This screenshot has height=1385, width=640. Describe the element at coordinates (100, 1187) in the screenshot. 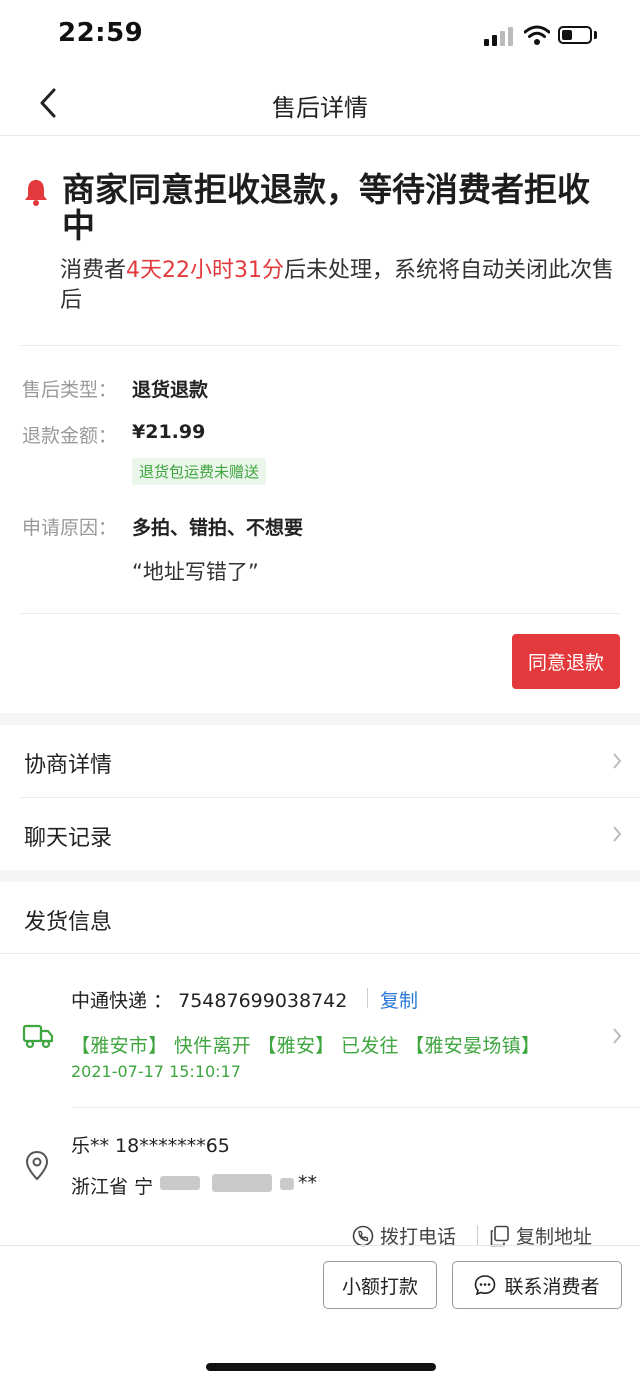

I see `address-province: 浙江省` at that location.